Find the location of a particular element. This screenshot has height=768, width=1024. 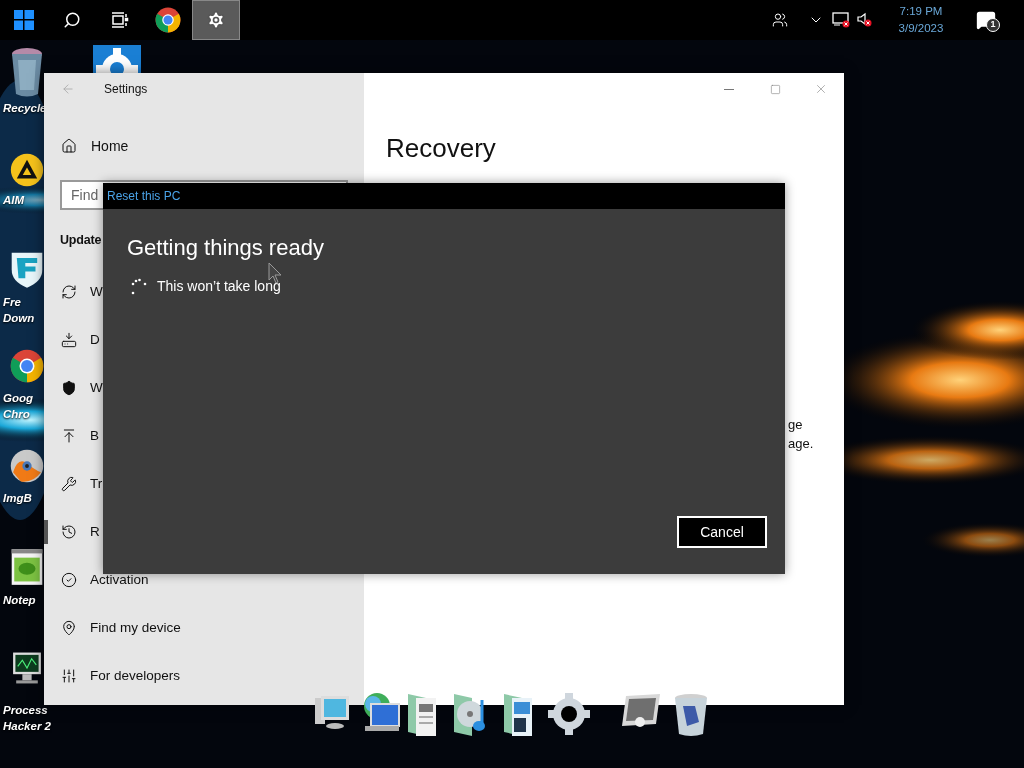

window-title: Settings is located at coordinates (126, 89).